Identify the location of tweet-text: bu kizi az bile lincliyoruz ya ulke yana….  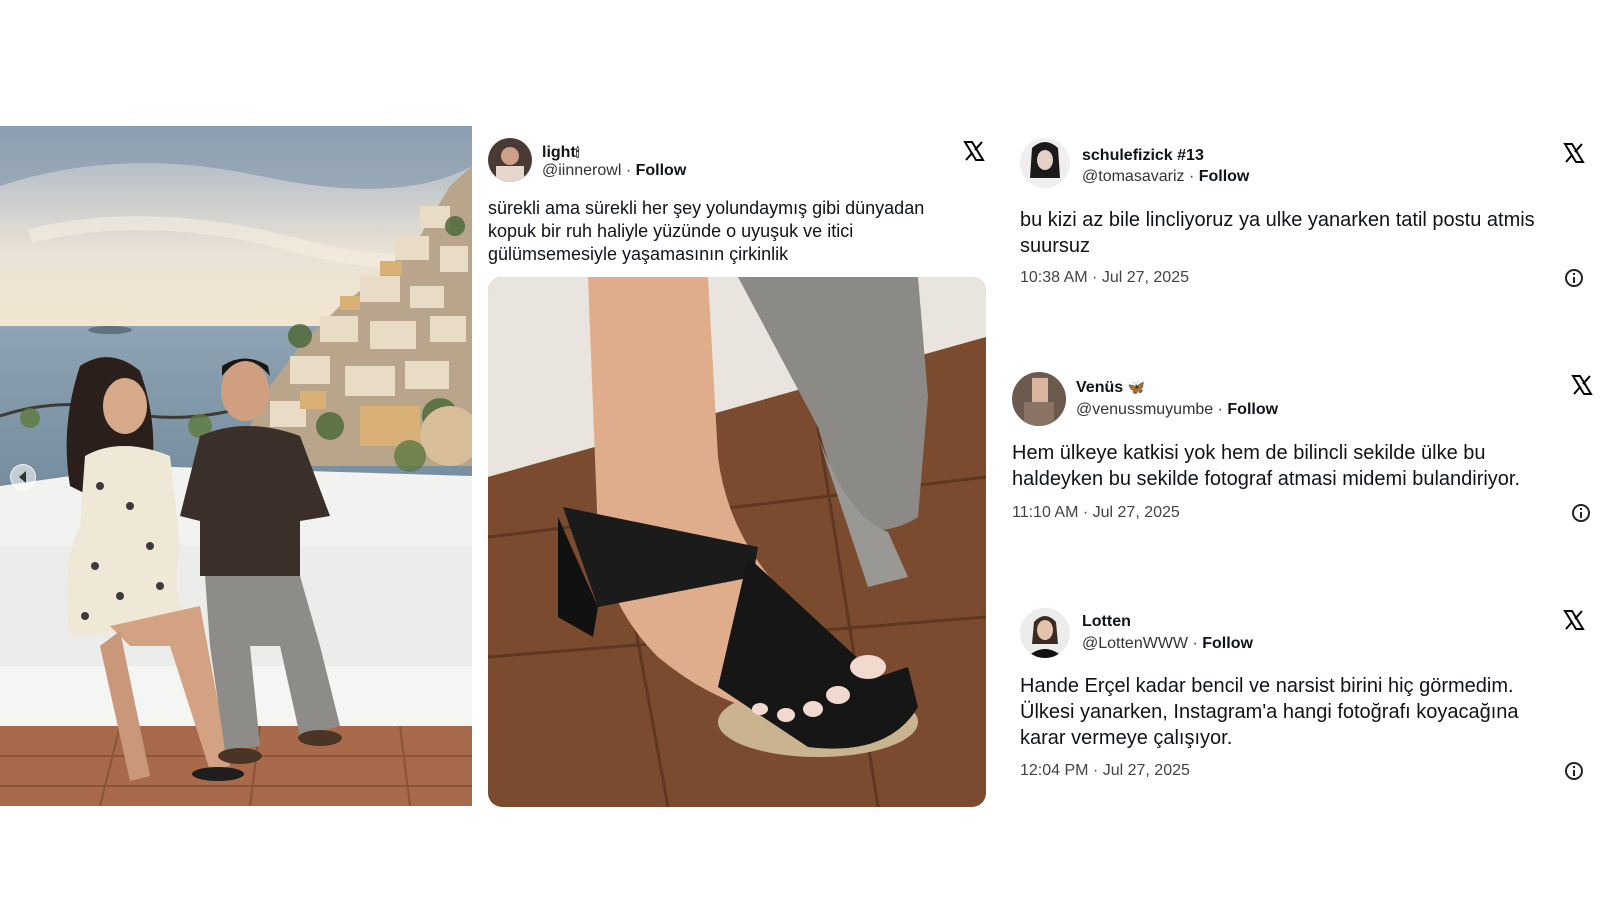
(1300, 233).